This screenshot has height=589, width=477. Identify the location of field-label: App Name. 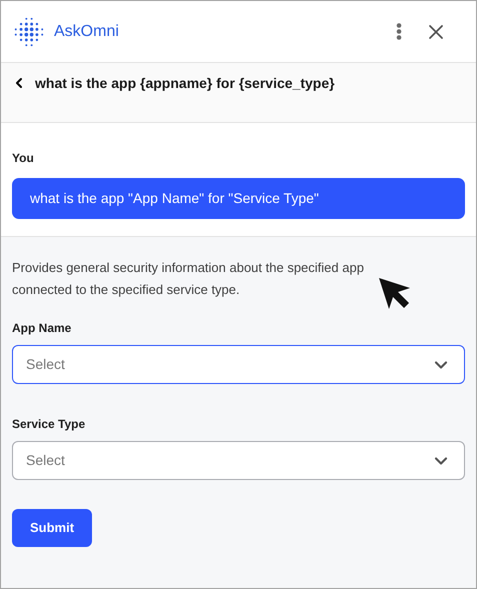
(42, 328).